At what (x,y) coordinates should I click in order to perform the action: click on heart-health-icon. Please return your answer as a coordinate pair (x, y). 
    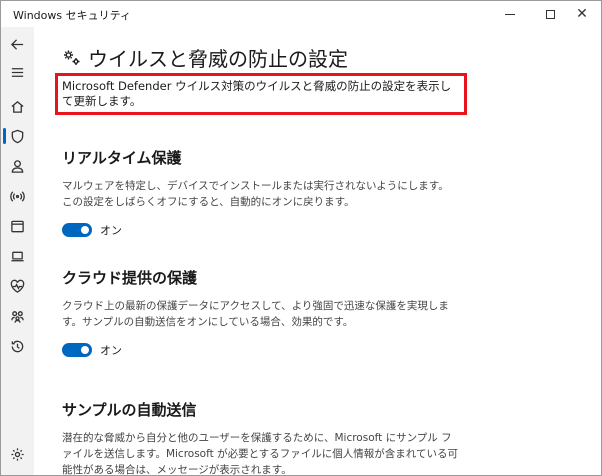
    Looking at the image, I should click on (17, 286).